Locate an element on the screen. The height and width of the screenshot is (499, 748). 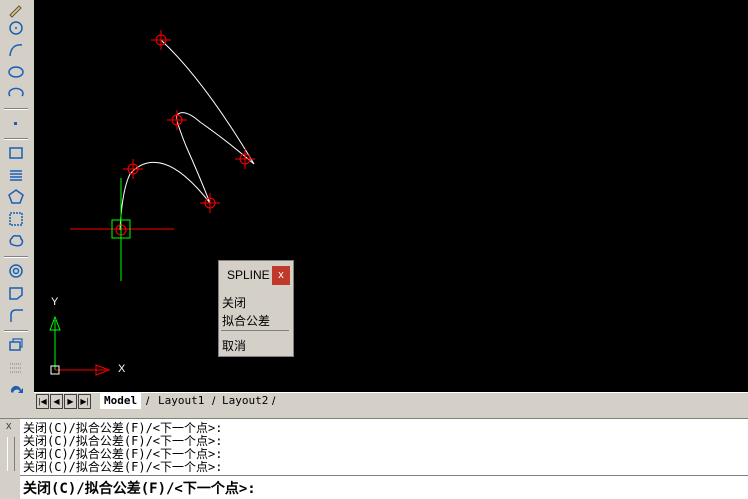
command-window-grip is located at coordinates (11, 454).